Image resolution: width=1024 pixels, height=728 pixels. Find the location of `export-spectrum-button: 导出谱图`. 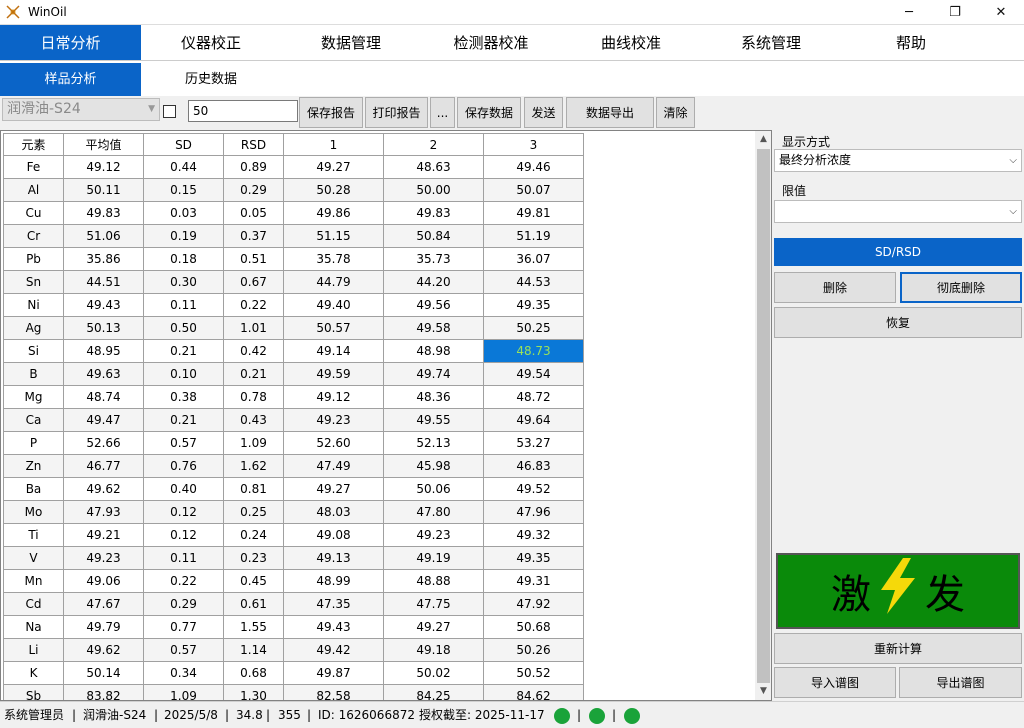

export-spectrum-button: 导出谱图 is located at coordinates (960, 682).